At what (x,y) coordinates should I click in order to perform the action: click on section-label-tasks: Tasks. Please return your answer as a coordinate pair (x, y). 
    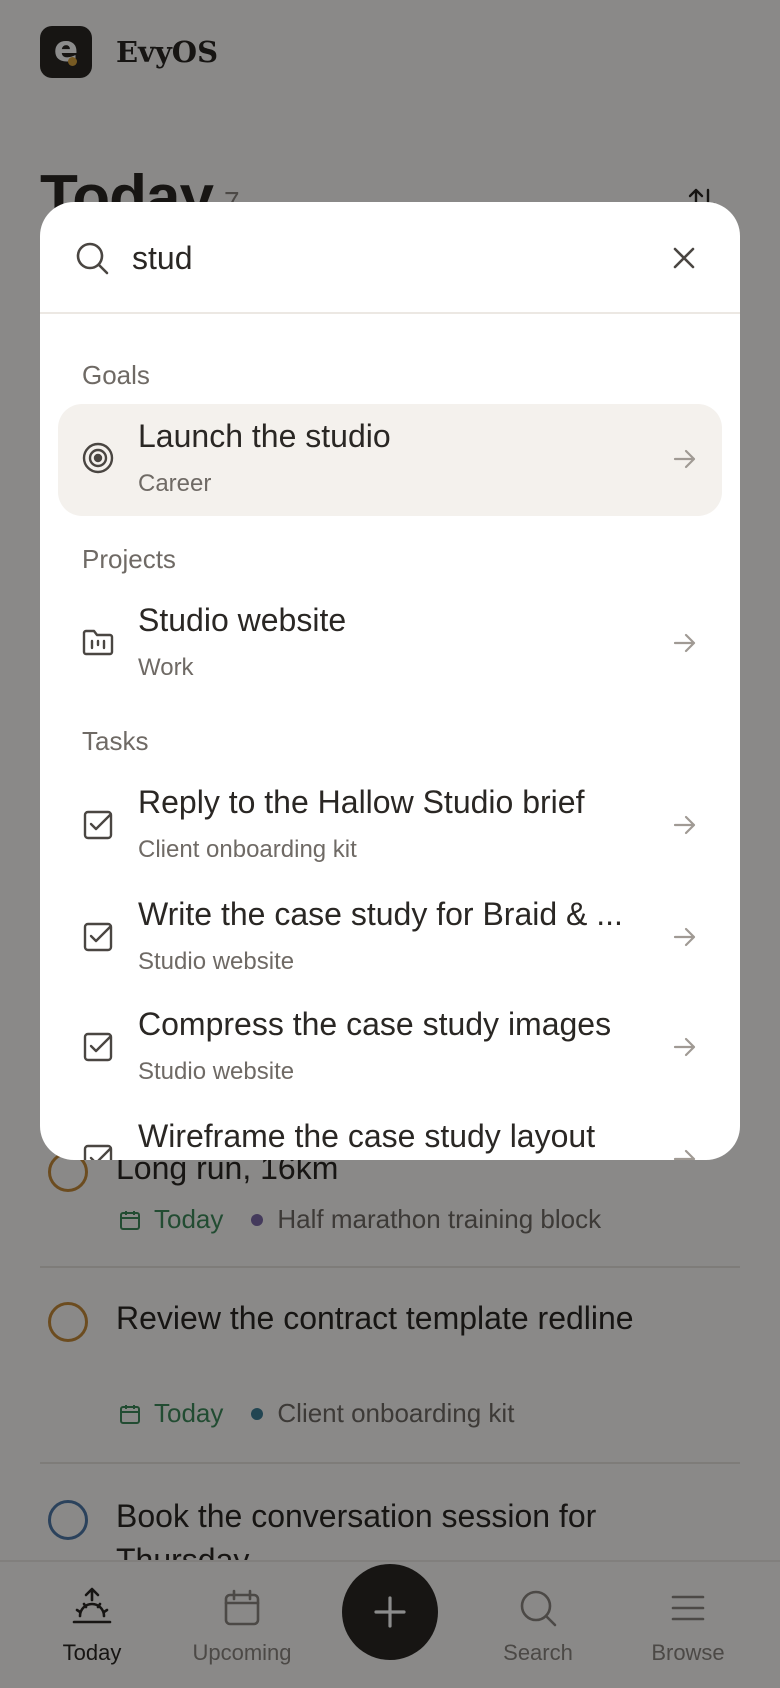
    Looking at the image, I should click on (115, 741).